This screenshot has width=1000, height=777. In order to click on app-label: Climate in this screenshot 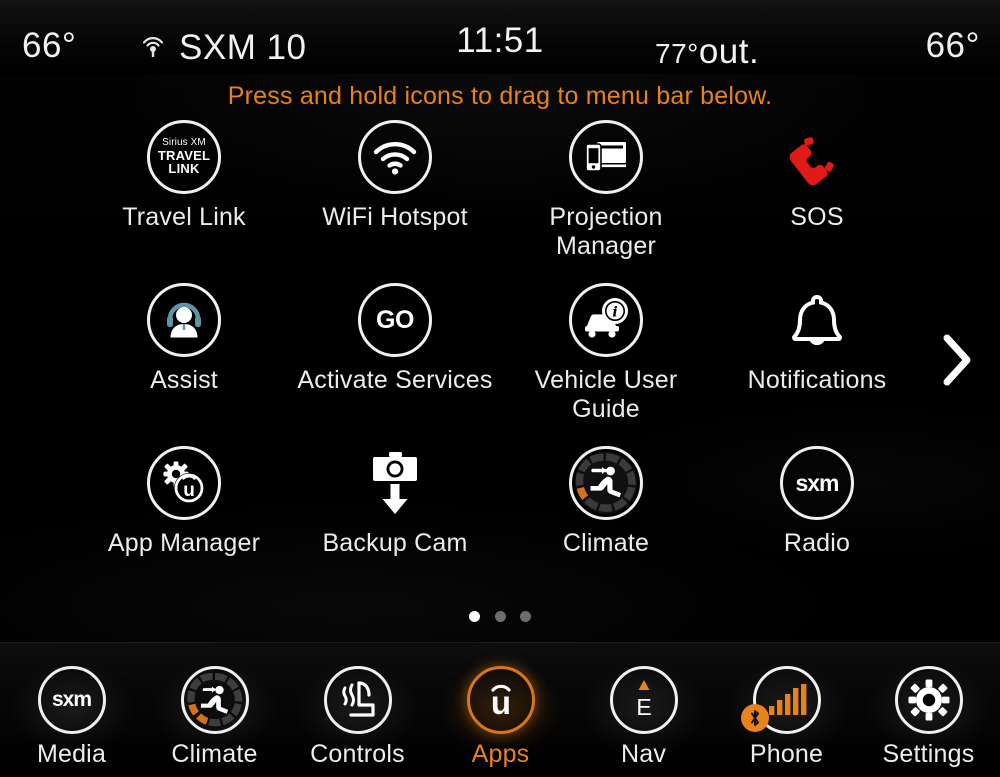, I will do `click(606, 543)`.